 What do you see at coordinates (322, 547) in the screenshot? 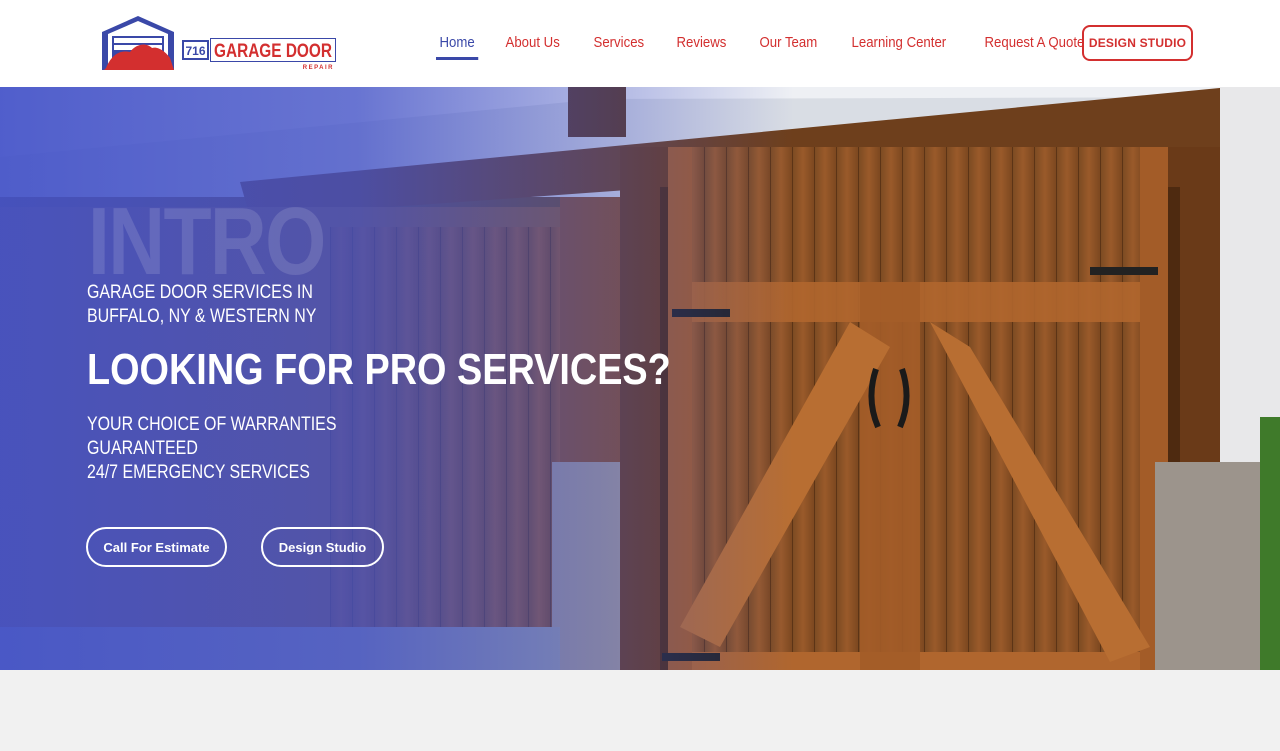
I see `design-studio-button: Design Studio` at bounding box center [322, 547].